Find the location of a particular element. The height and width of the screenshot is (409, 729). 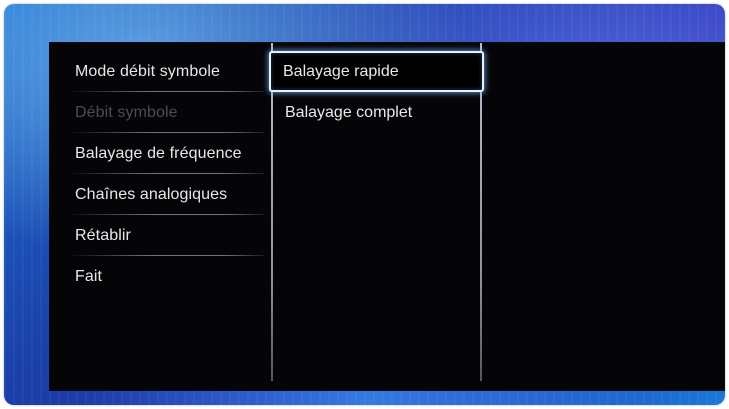

menu-item-label: Débit symbole is located at coordinates (126, 112).